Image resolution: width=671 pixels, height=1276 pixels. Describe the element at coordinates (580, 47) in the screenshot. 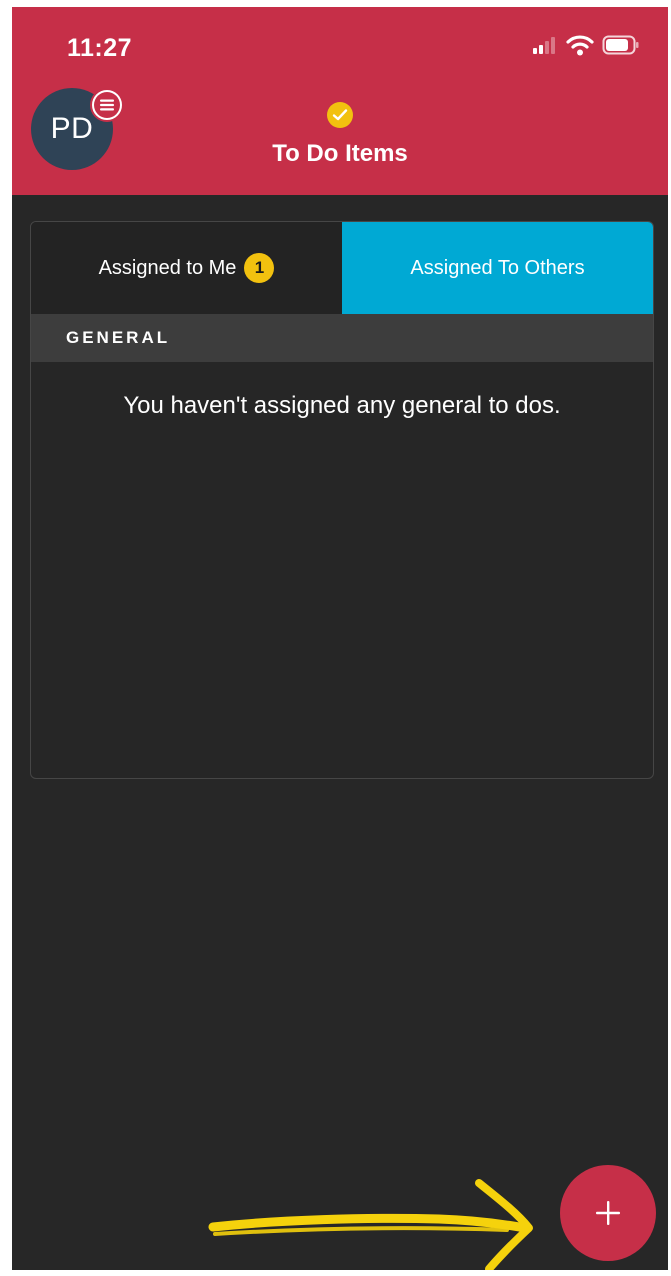

I see `wifi-icon` at that location.